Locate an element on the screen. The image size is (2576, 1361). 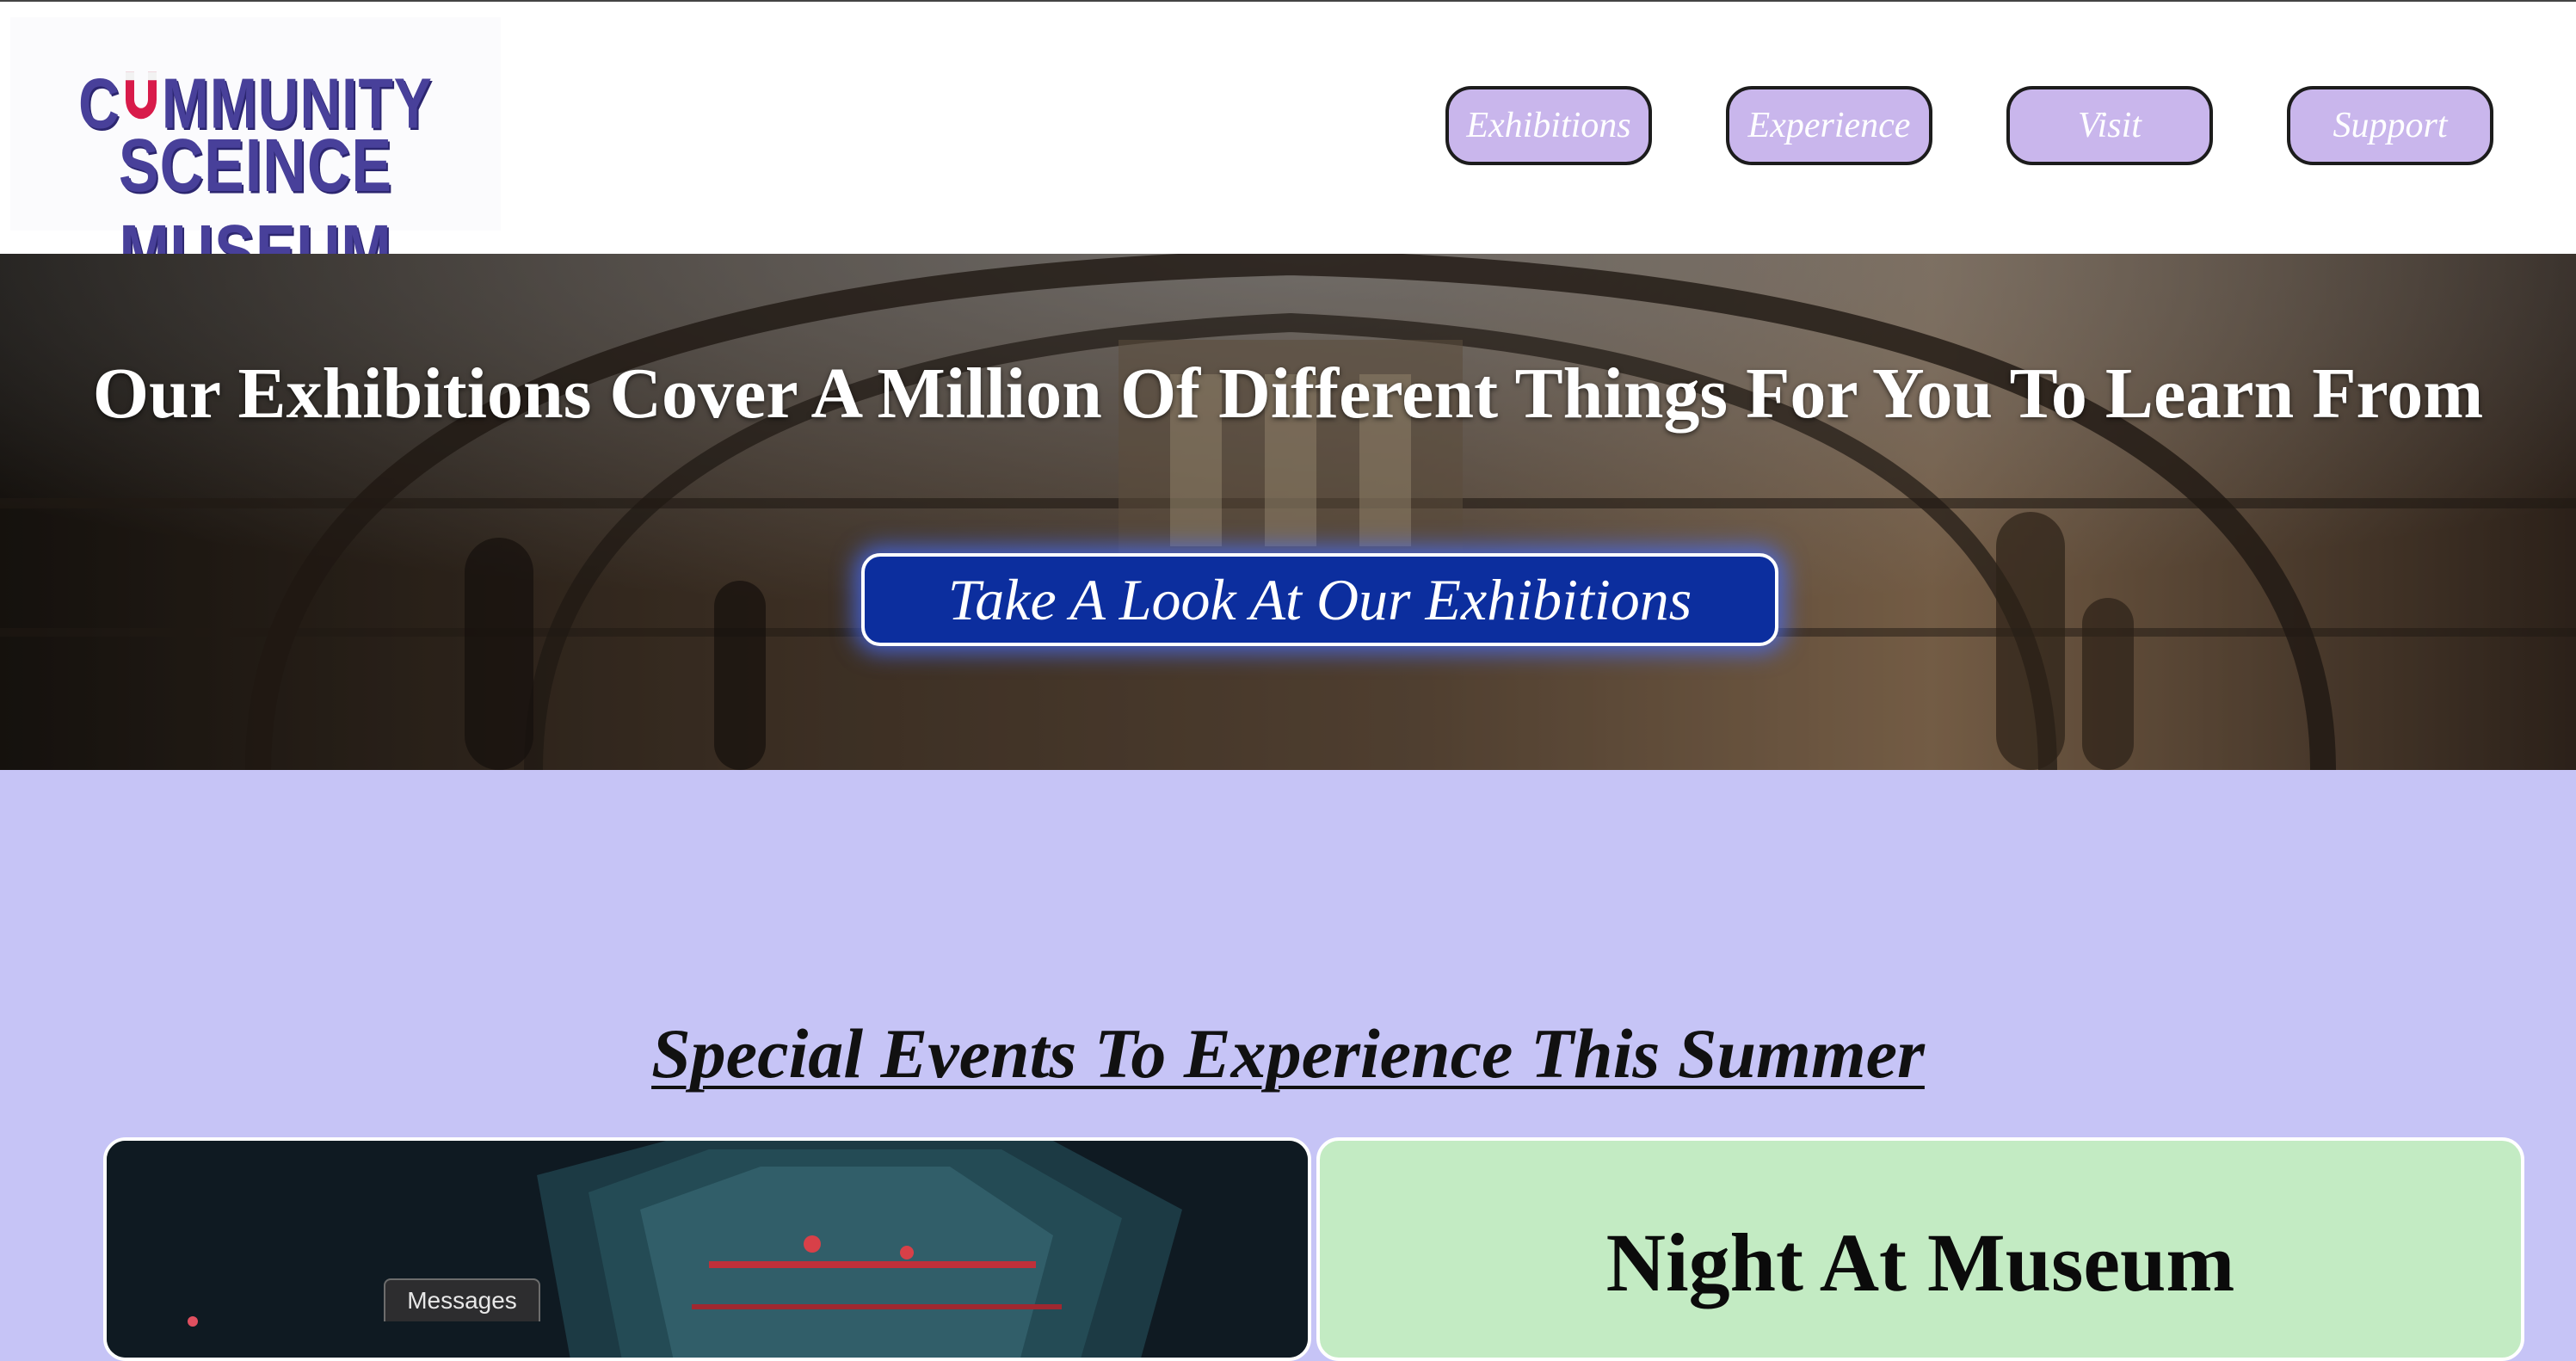
exhibitions-cta-button: Take A Look At Our Exhibitions is located at coordinates (1319, 599).